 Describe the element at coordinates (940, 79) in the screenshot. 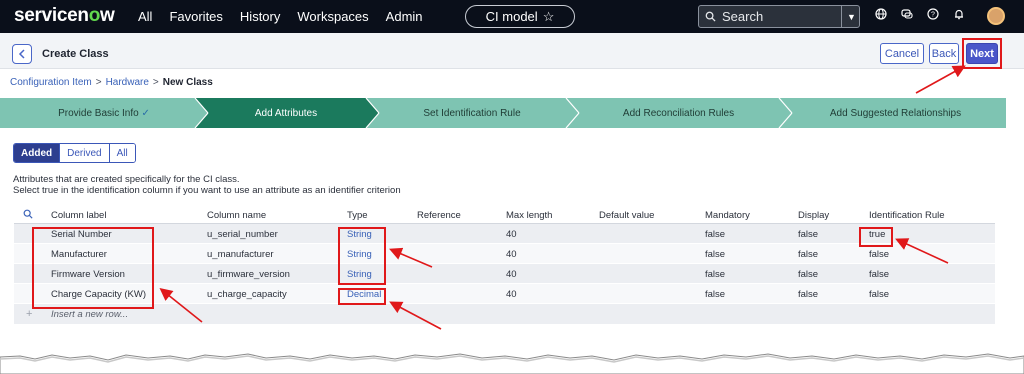

I see `arrow-to-next` at that location.